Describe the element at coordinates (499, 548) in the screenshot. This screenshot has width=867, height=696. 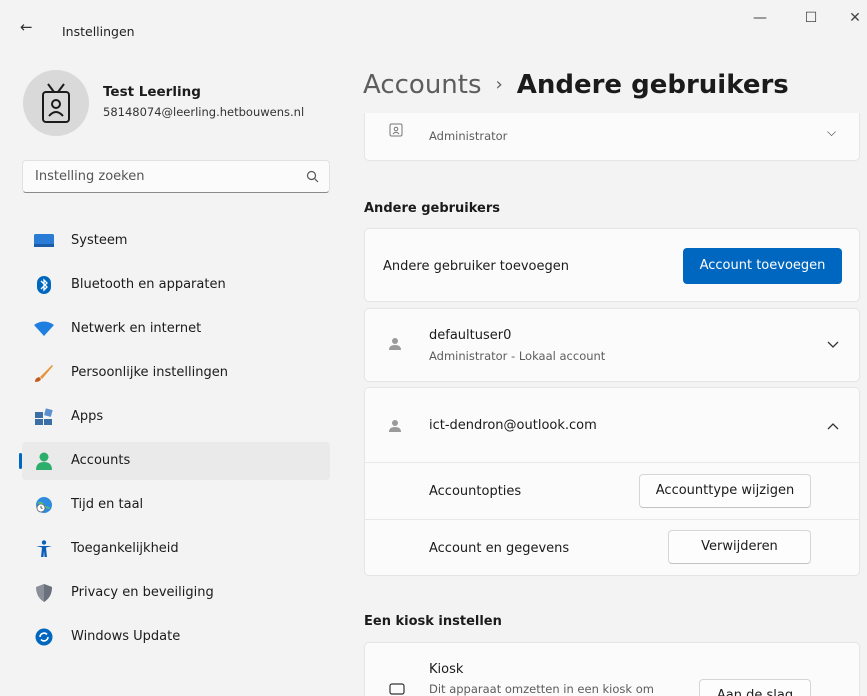
I see `account-data-label: Account en gegevens` at that location.